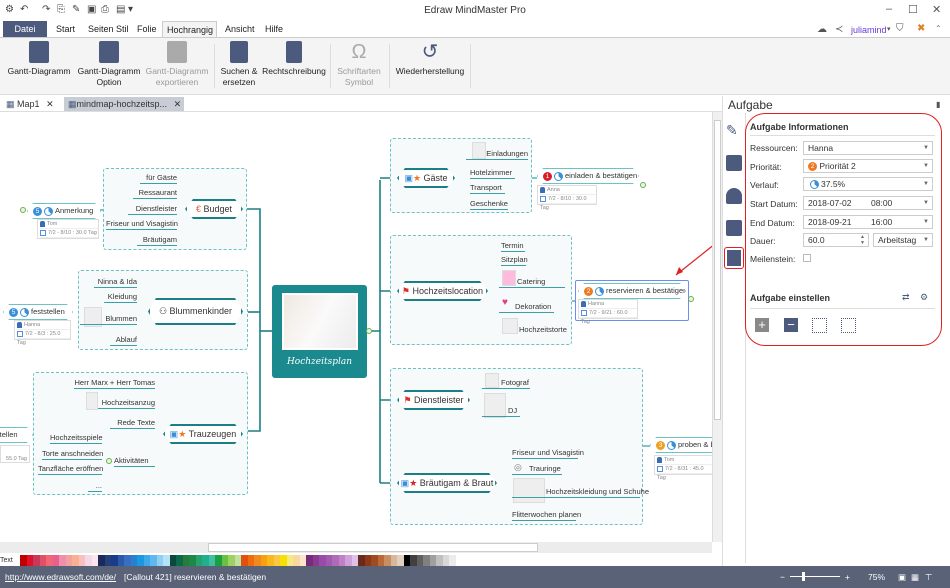  I want to click on topic-hochzeitstorte: Hochzeitstorte, so click(534, 330).